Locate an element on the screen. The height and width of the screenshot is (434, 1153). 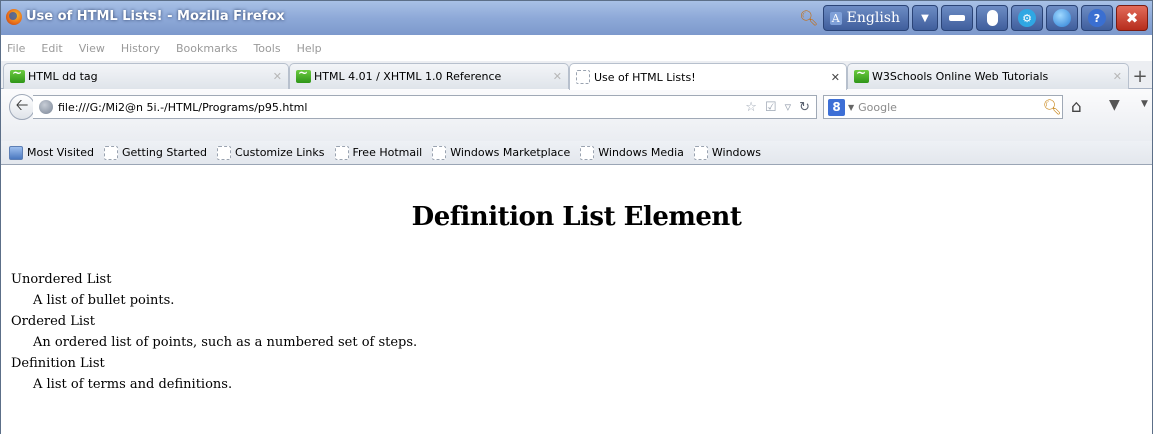
search-bar: 8 ▼ Google 🔍︎ is located at coordinates (943, 107).